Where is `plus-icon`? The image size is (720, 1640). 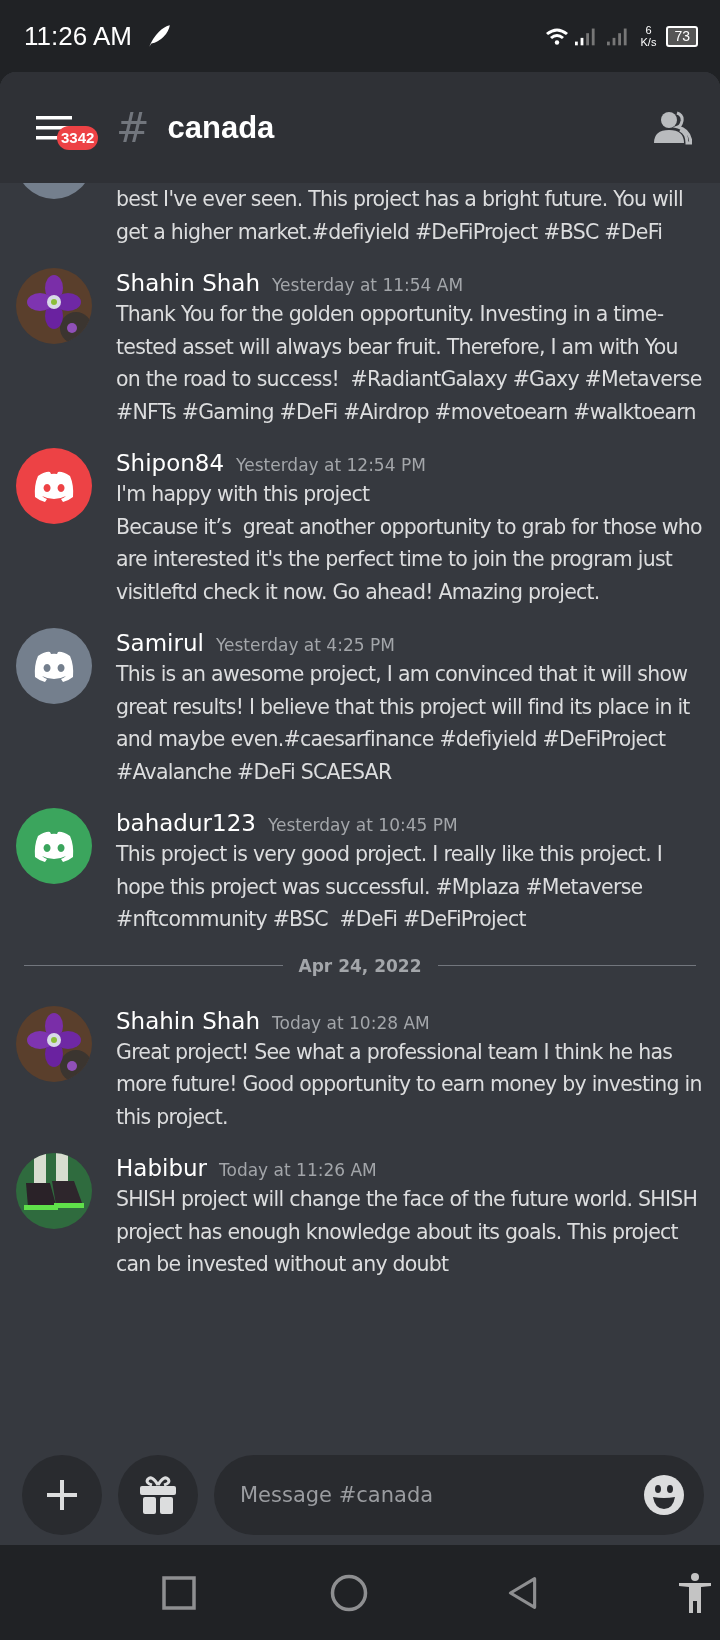 plus-icon is located at coordinates (62, 1495).